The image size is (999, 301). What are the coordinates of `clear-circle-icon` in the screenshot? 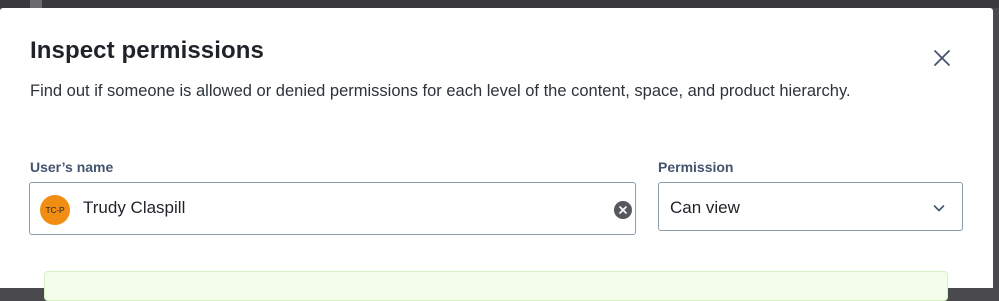 It's located at (623, 210).